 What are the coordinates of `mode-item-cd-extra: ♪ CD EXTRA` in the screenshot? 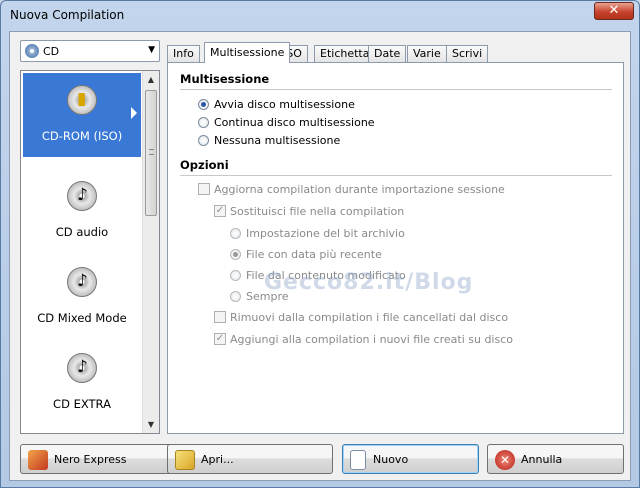 It's located at (82, 383).